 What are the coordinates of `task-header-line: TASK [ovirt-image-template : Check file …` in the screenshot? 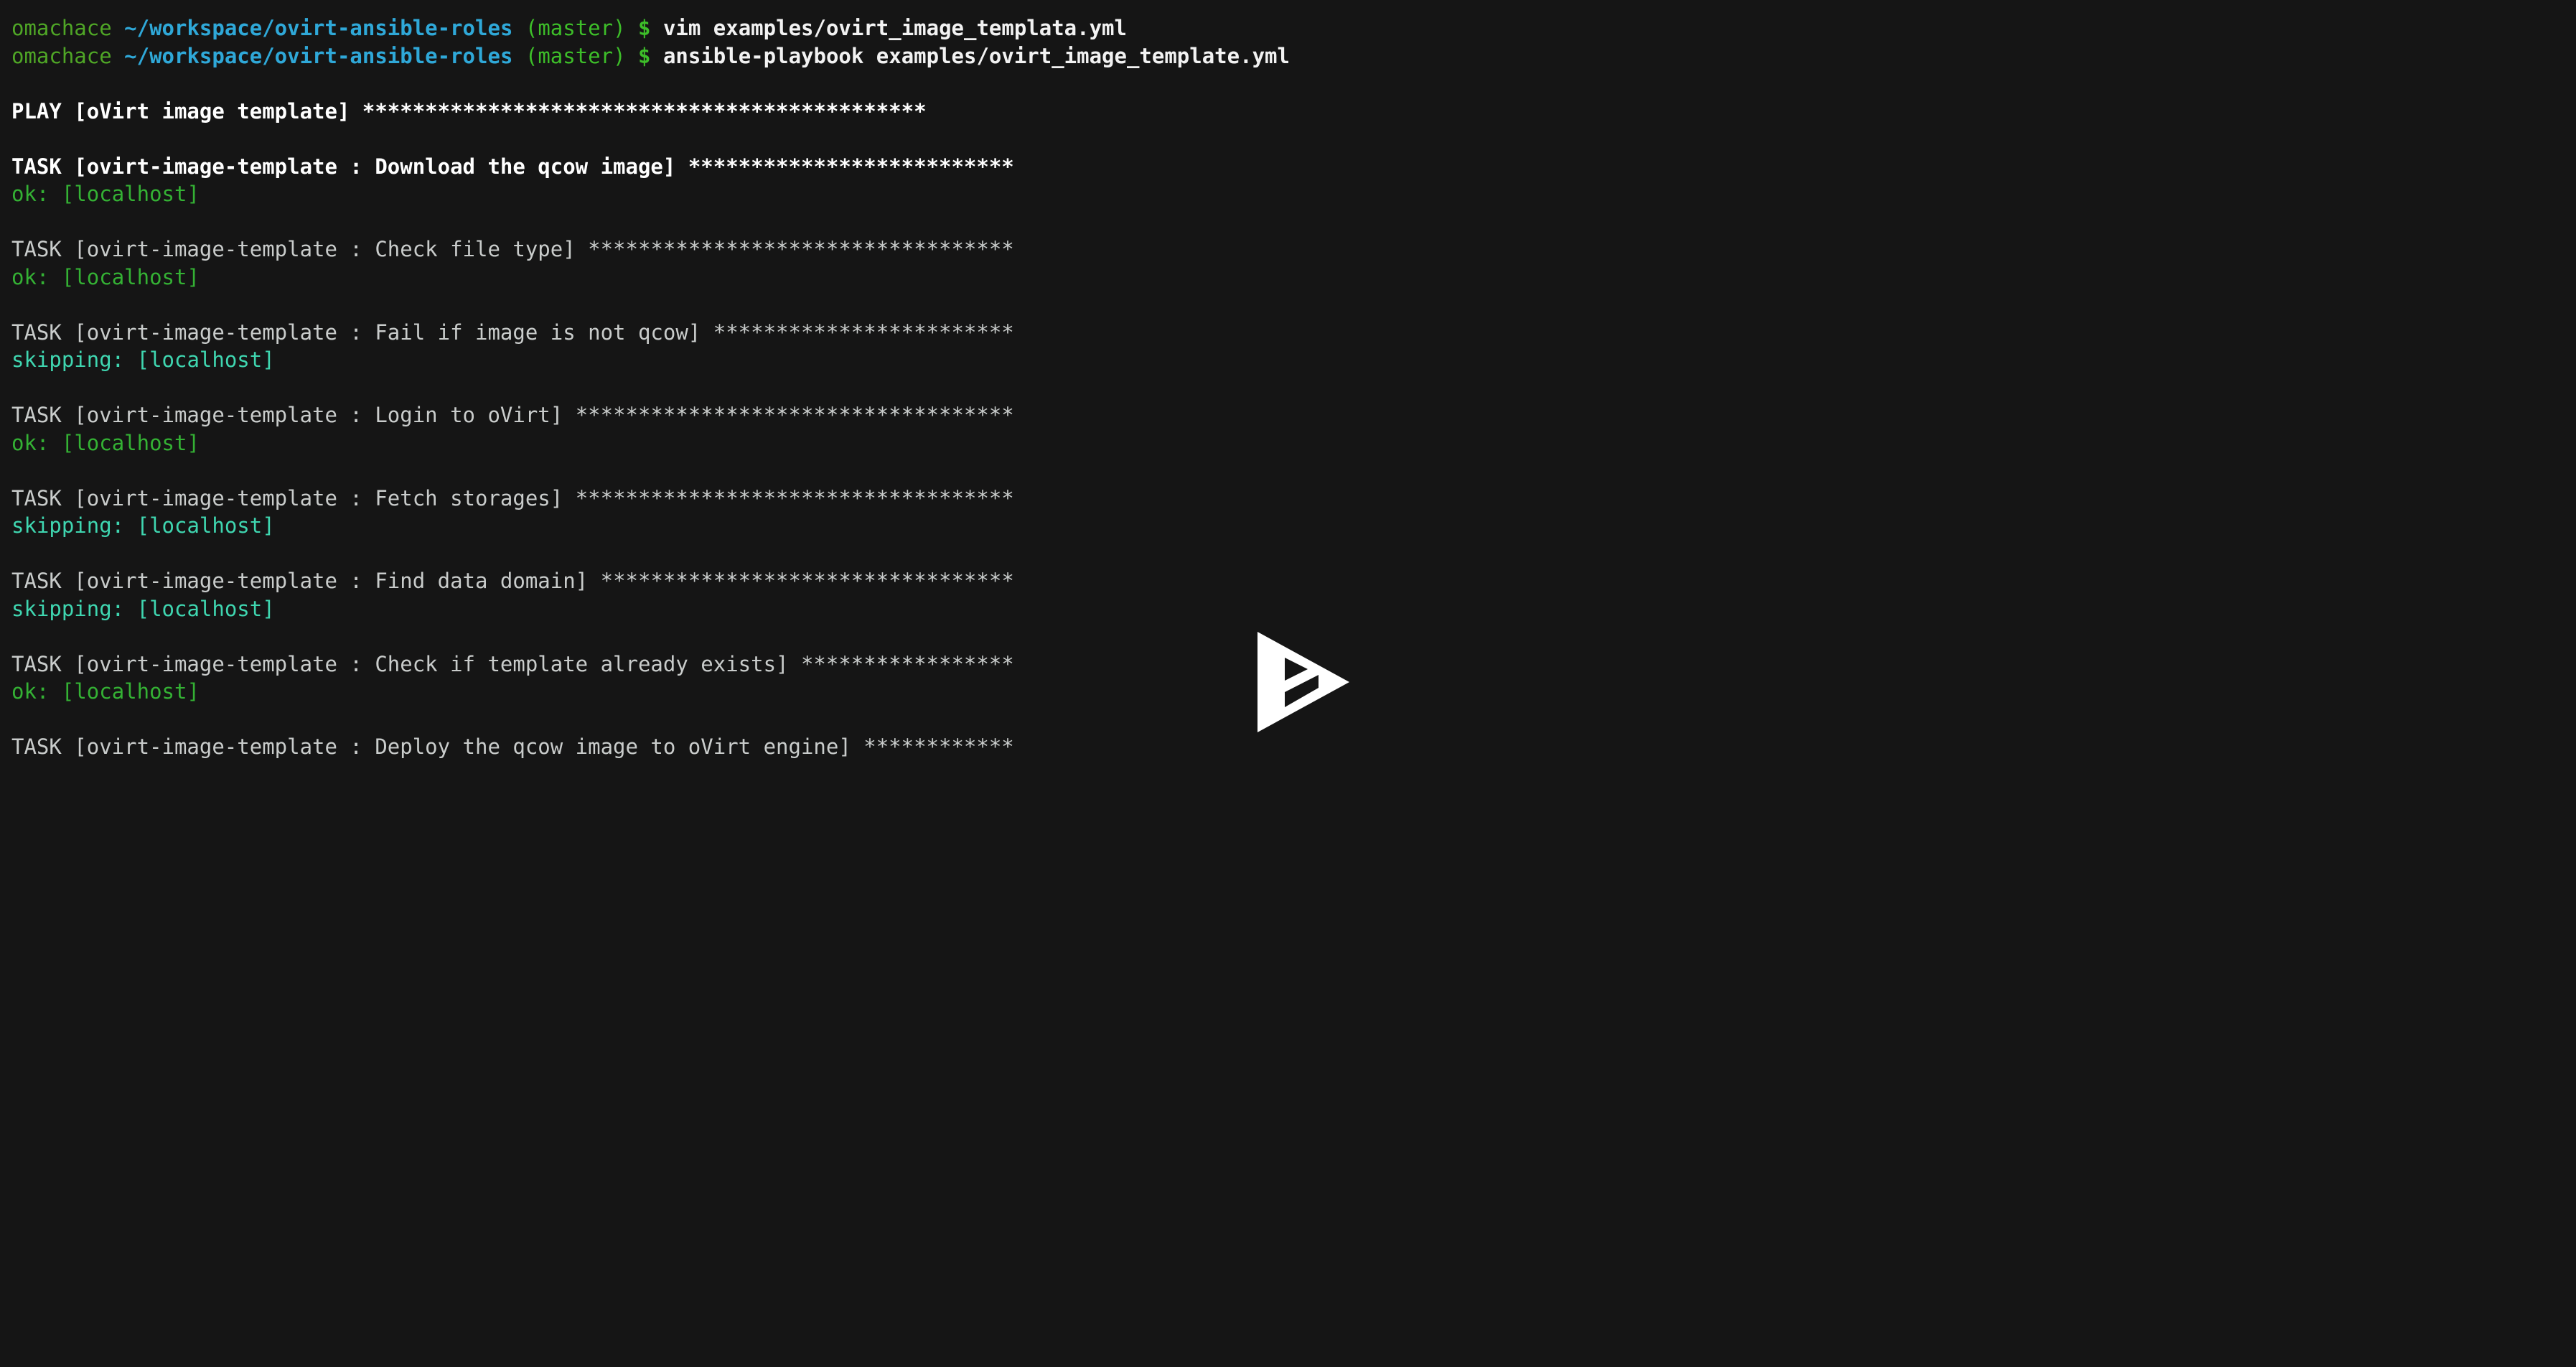 It's located at (1294, 249).